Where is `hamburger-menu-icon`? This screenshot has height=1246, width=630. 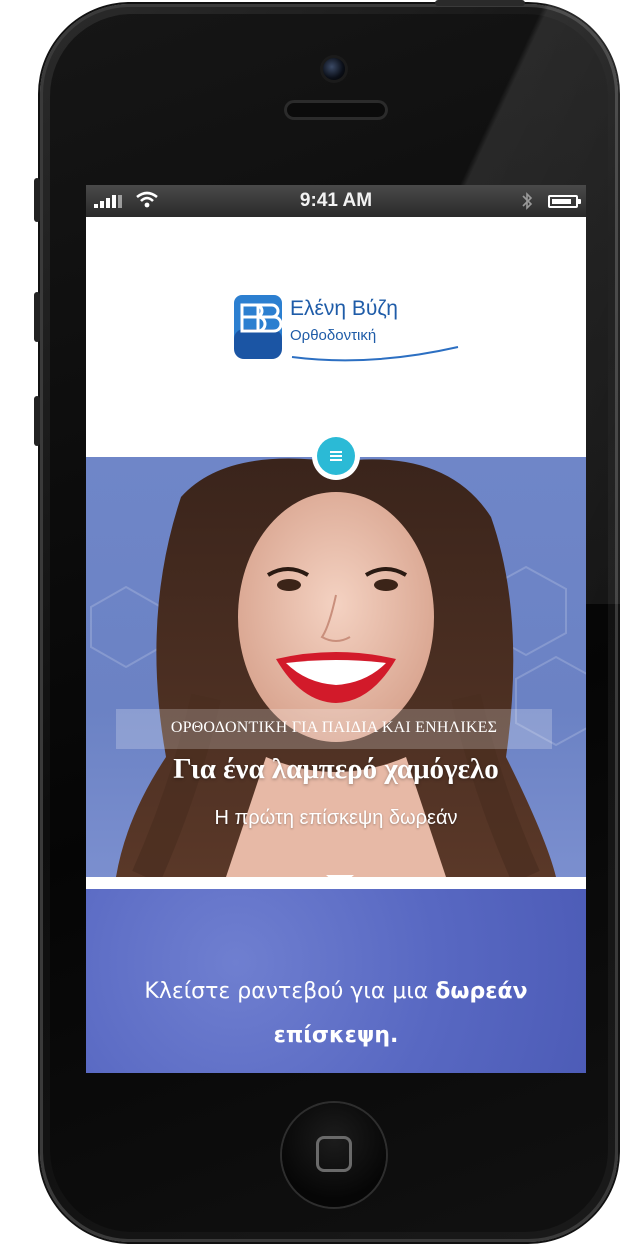 hamburger-menu-icon is located at coordinates (336, 456).